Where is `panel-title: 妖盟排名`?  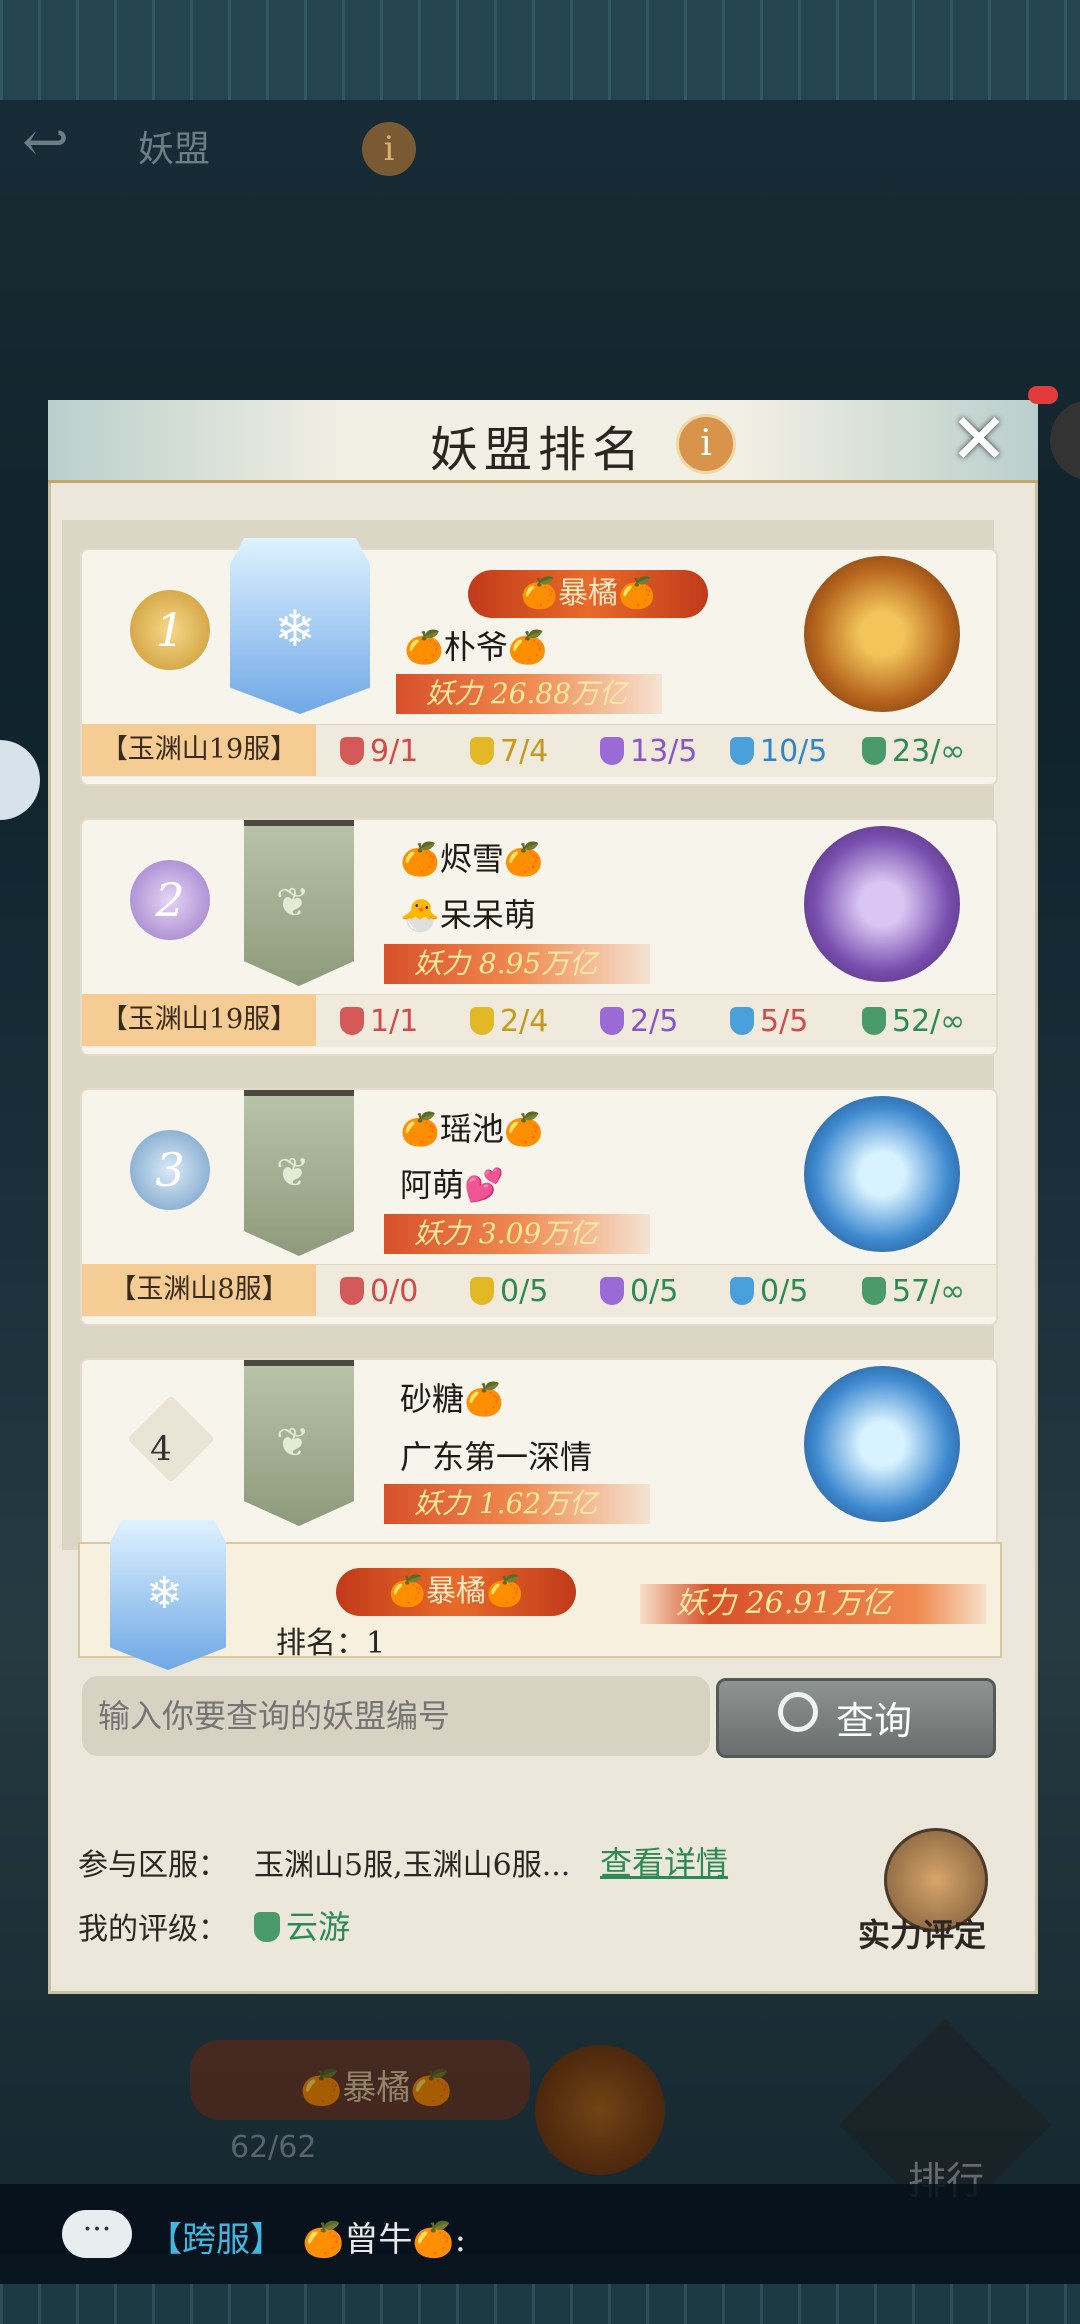
panel-title: 妖盟排名 is located at coordinates (538, 450).